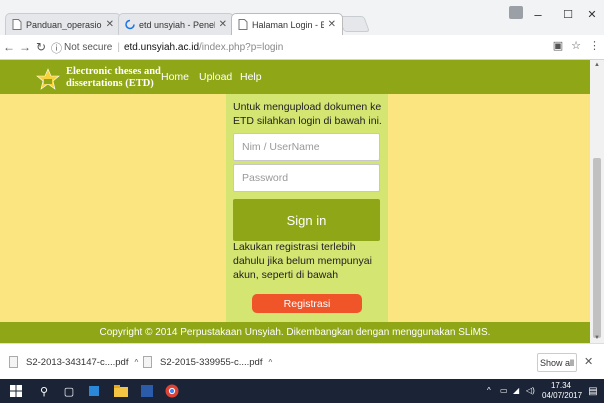 This screenshot has width=604, height=403. Describe the element at coordinates (306, 220) in the screenshot. I see `signin-button: Sign in` at that location.